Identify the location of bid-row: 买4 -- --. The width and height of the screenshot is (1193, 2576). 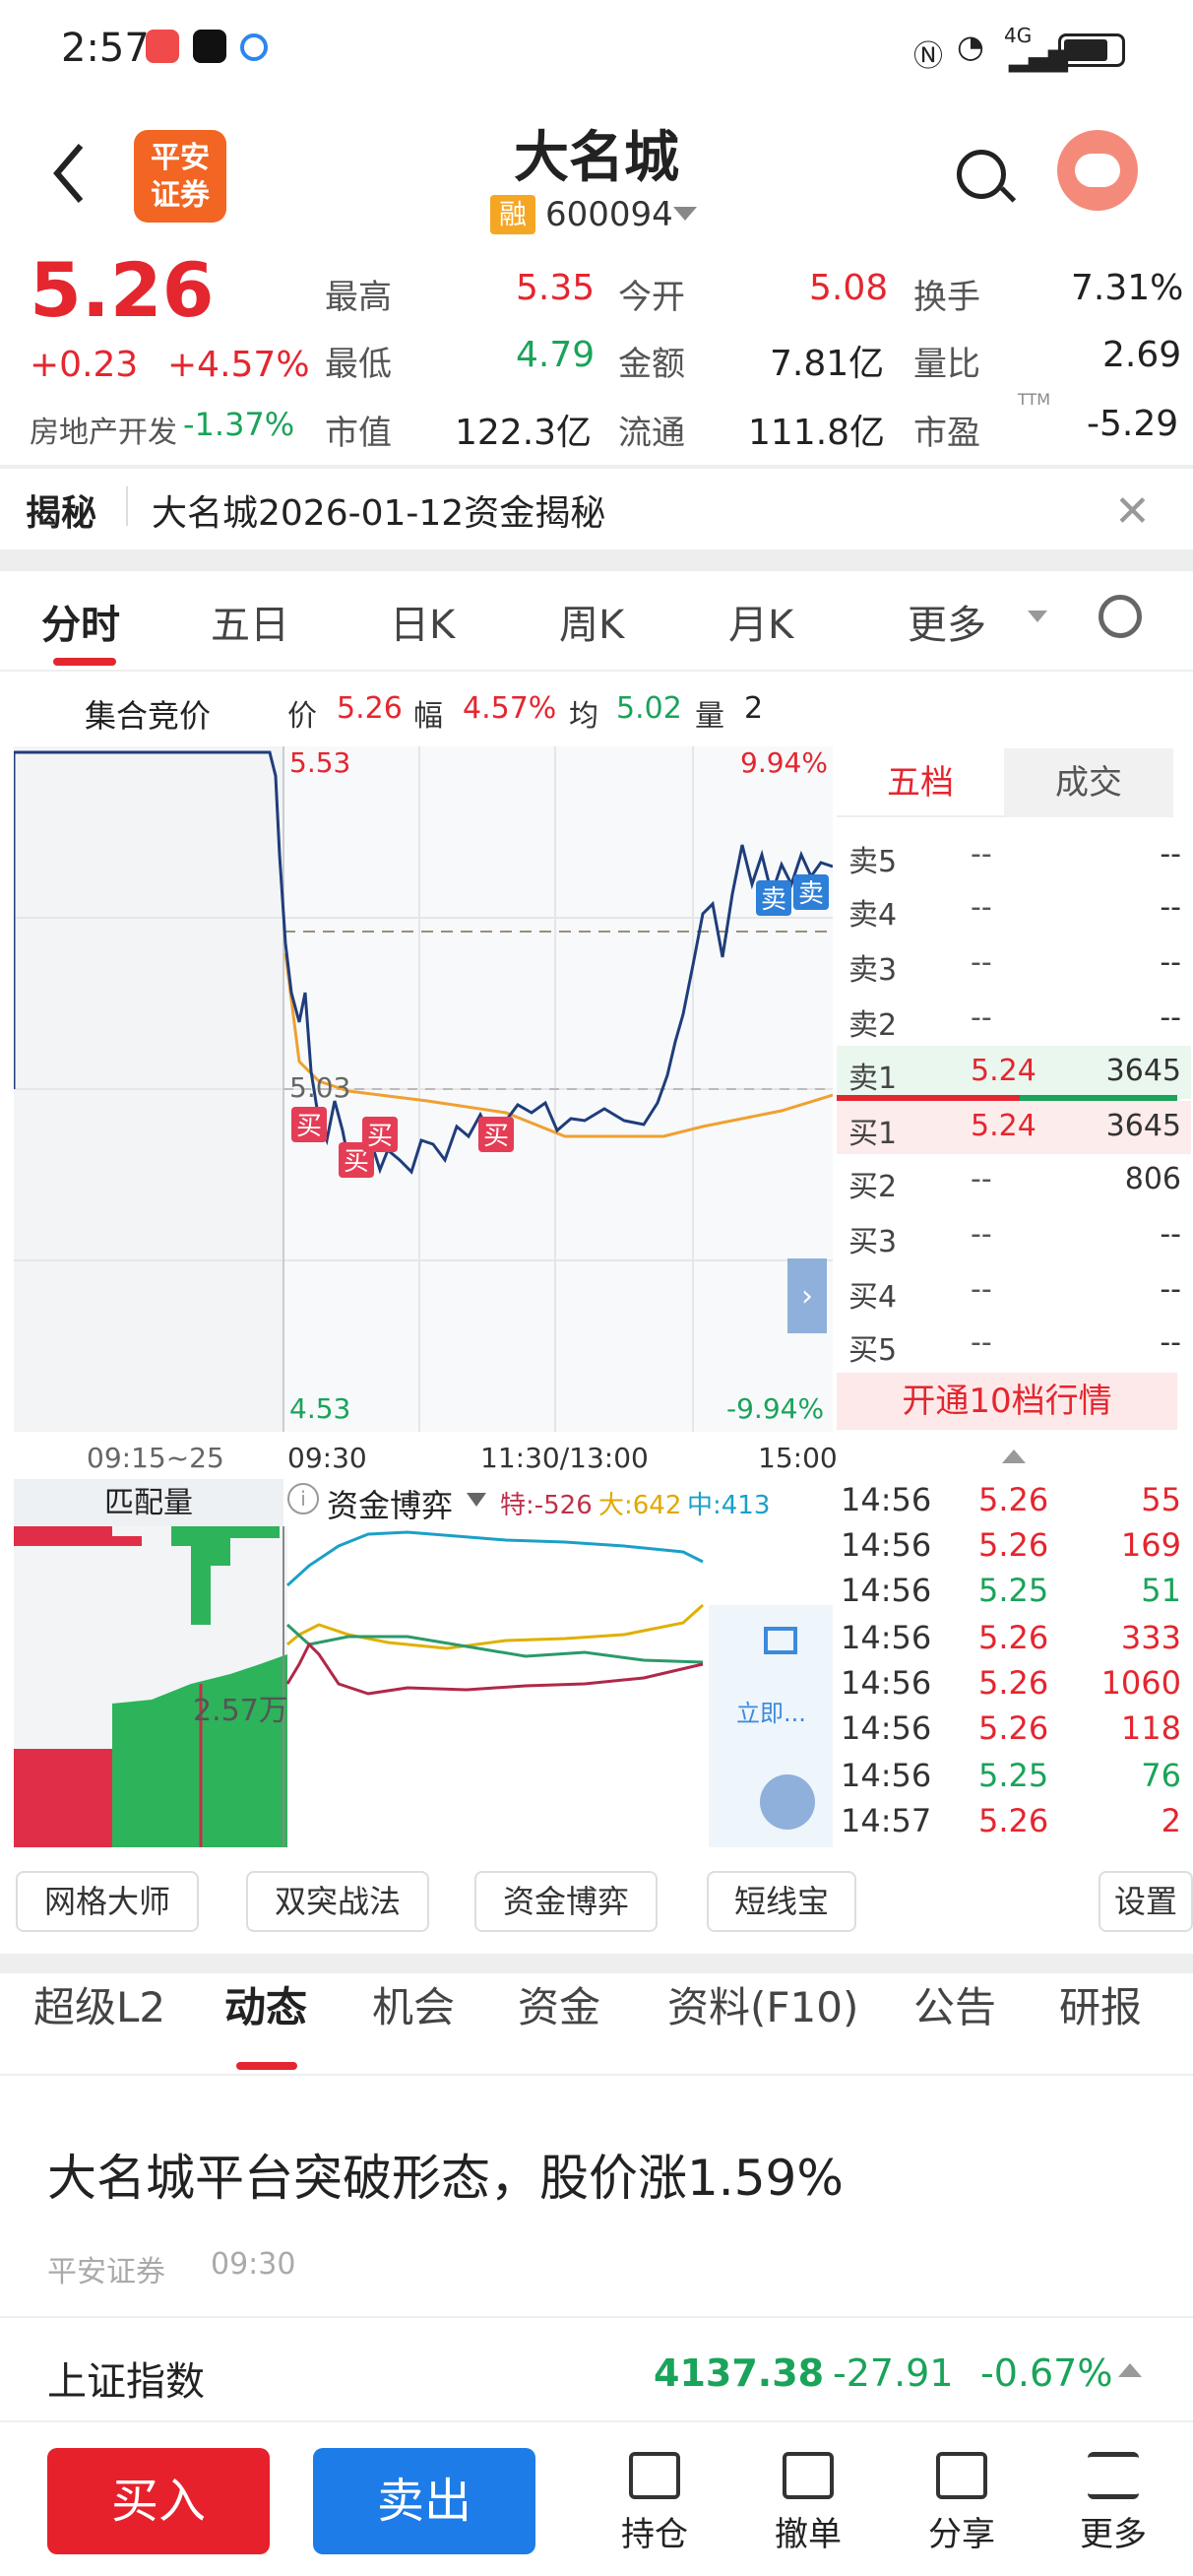
(1014, 1291).